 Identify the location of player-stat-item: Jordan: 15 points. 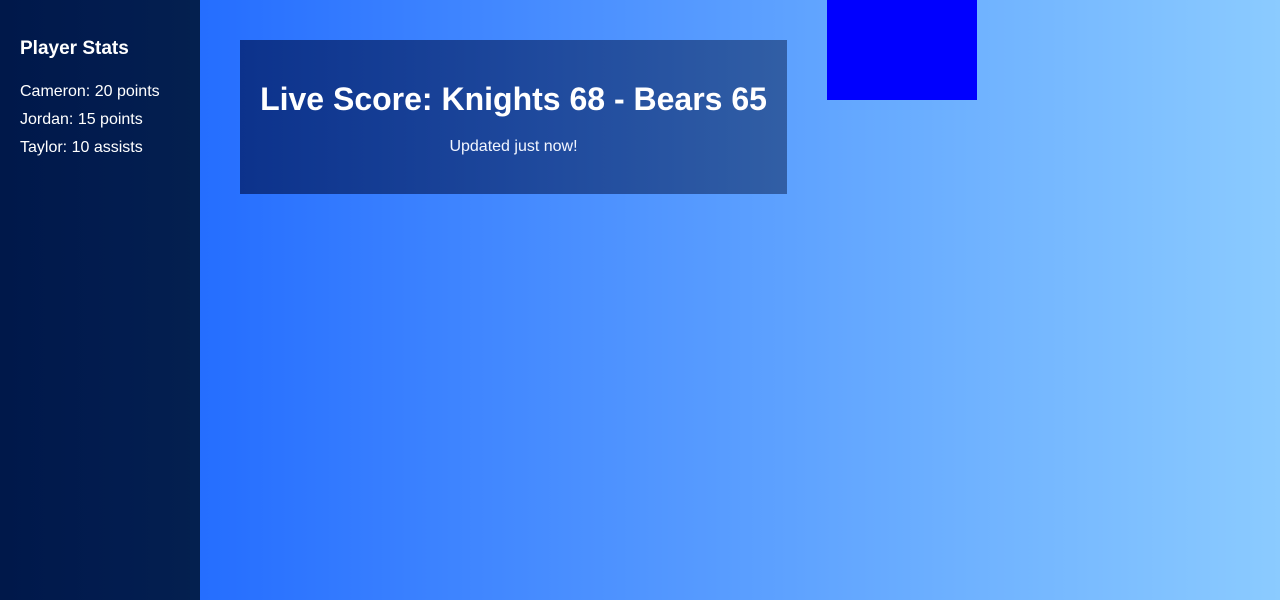
(81, 119).